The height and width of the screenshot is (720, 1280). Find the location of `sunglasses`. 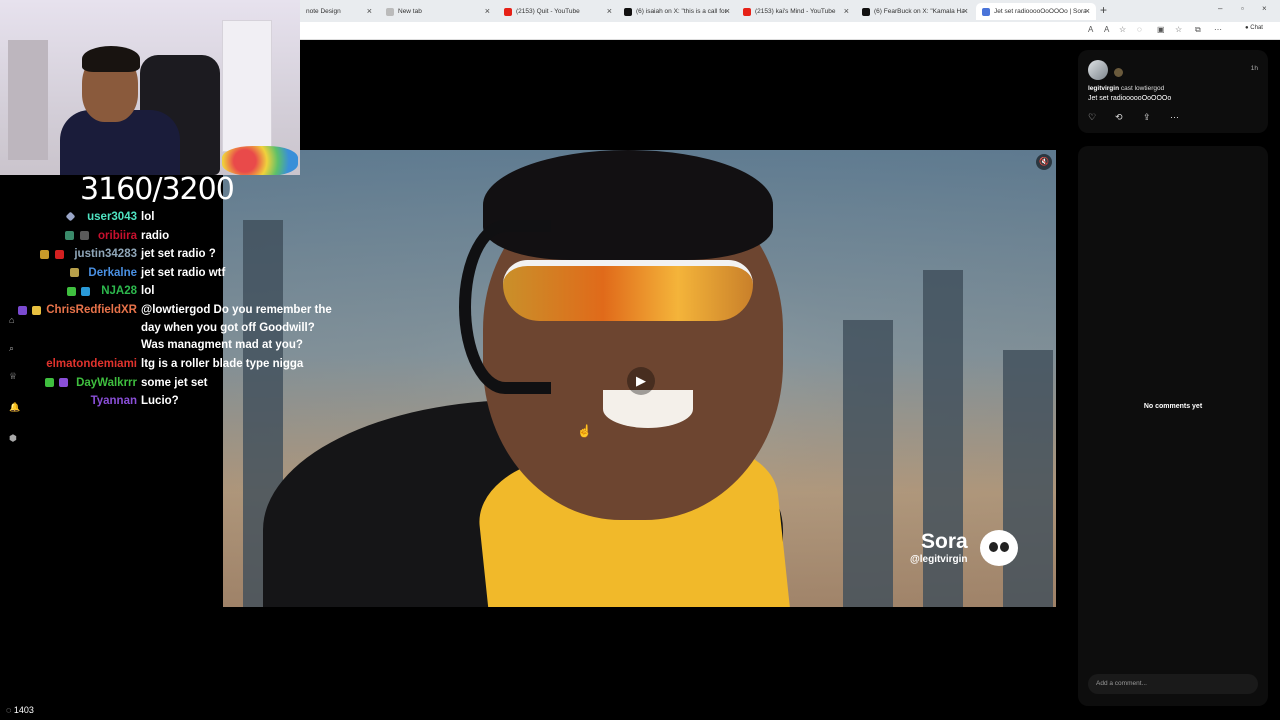

sunglasses is located at coordinates (628, 290).